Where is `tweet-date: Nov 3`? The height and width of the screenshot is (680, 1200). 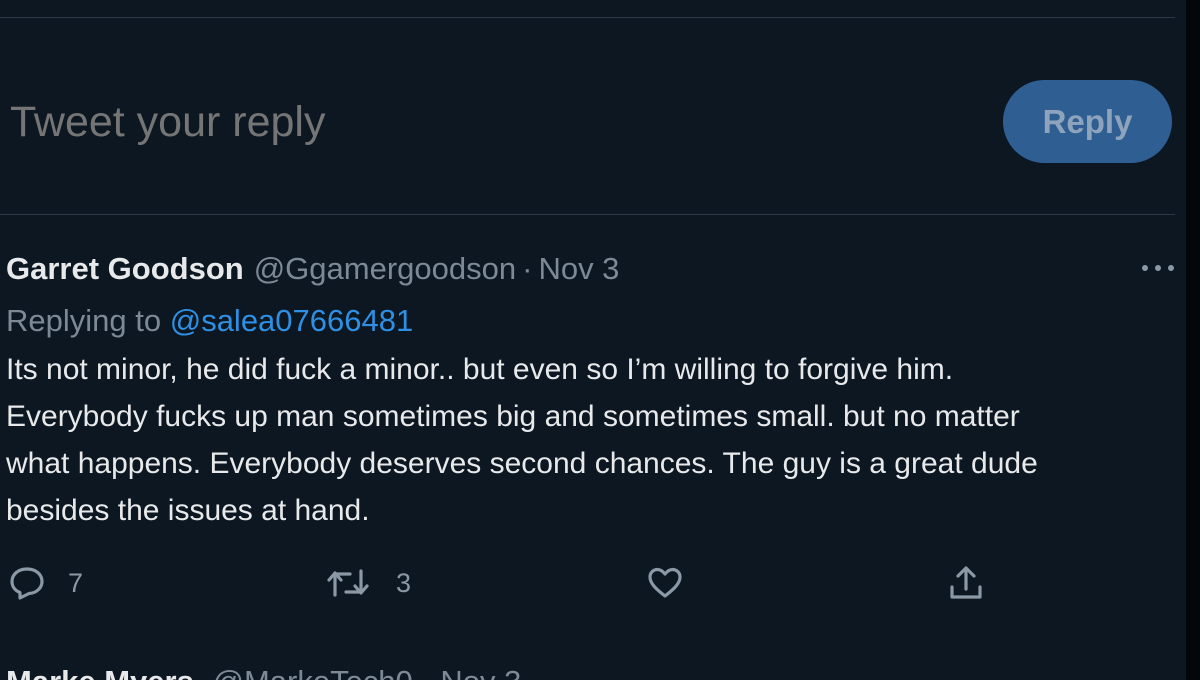
tweet-date: Nov 3 is located at coordinates (578, 269).